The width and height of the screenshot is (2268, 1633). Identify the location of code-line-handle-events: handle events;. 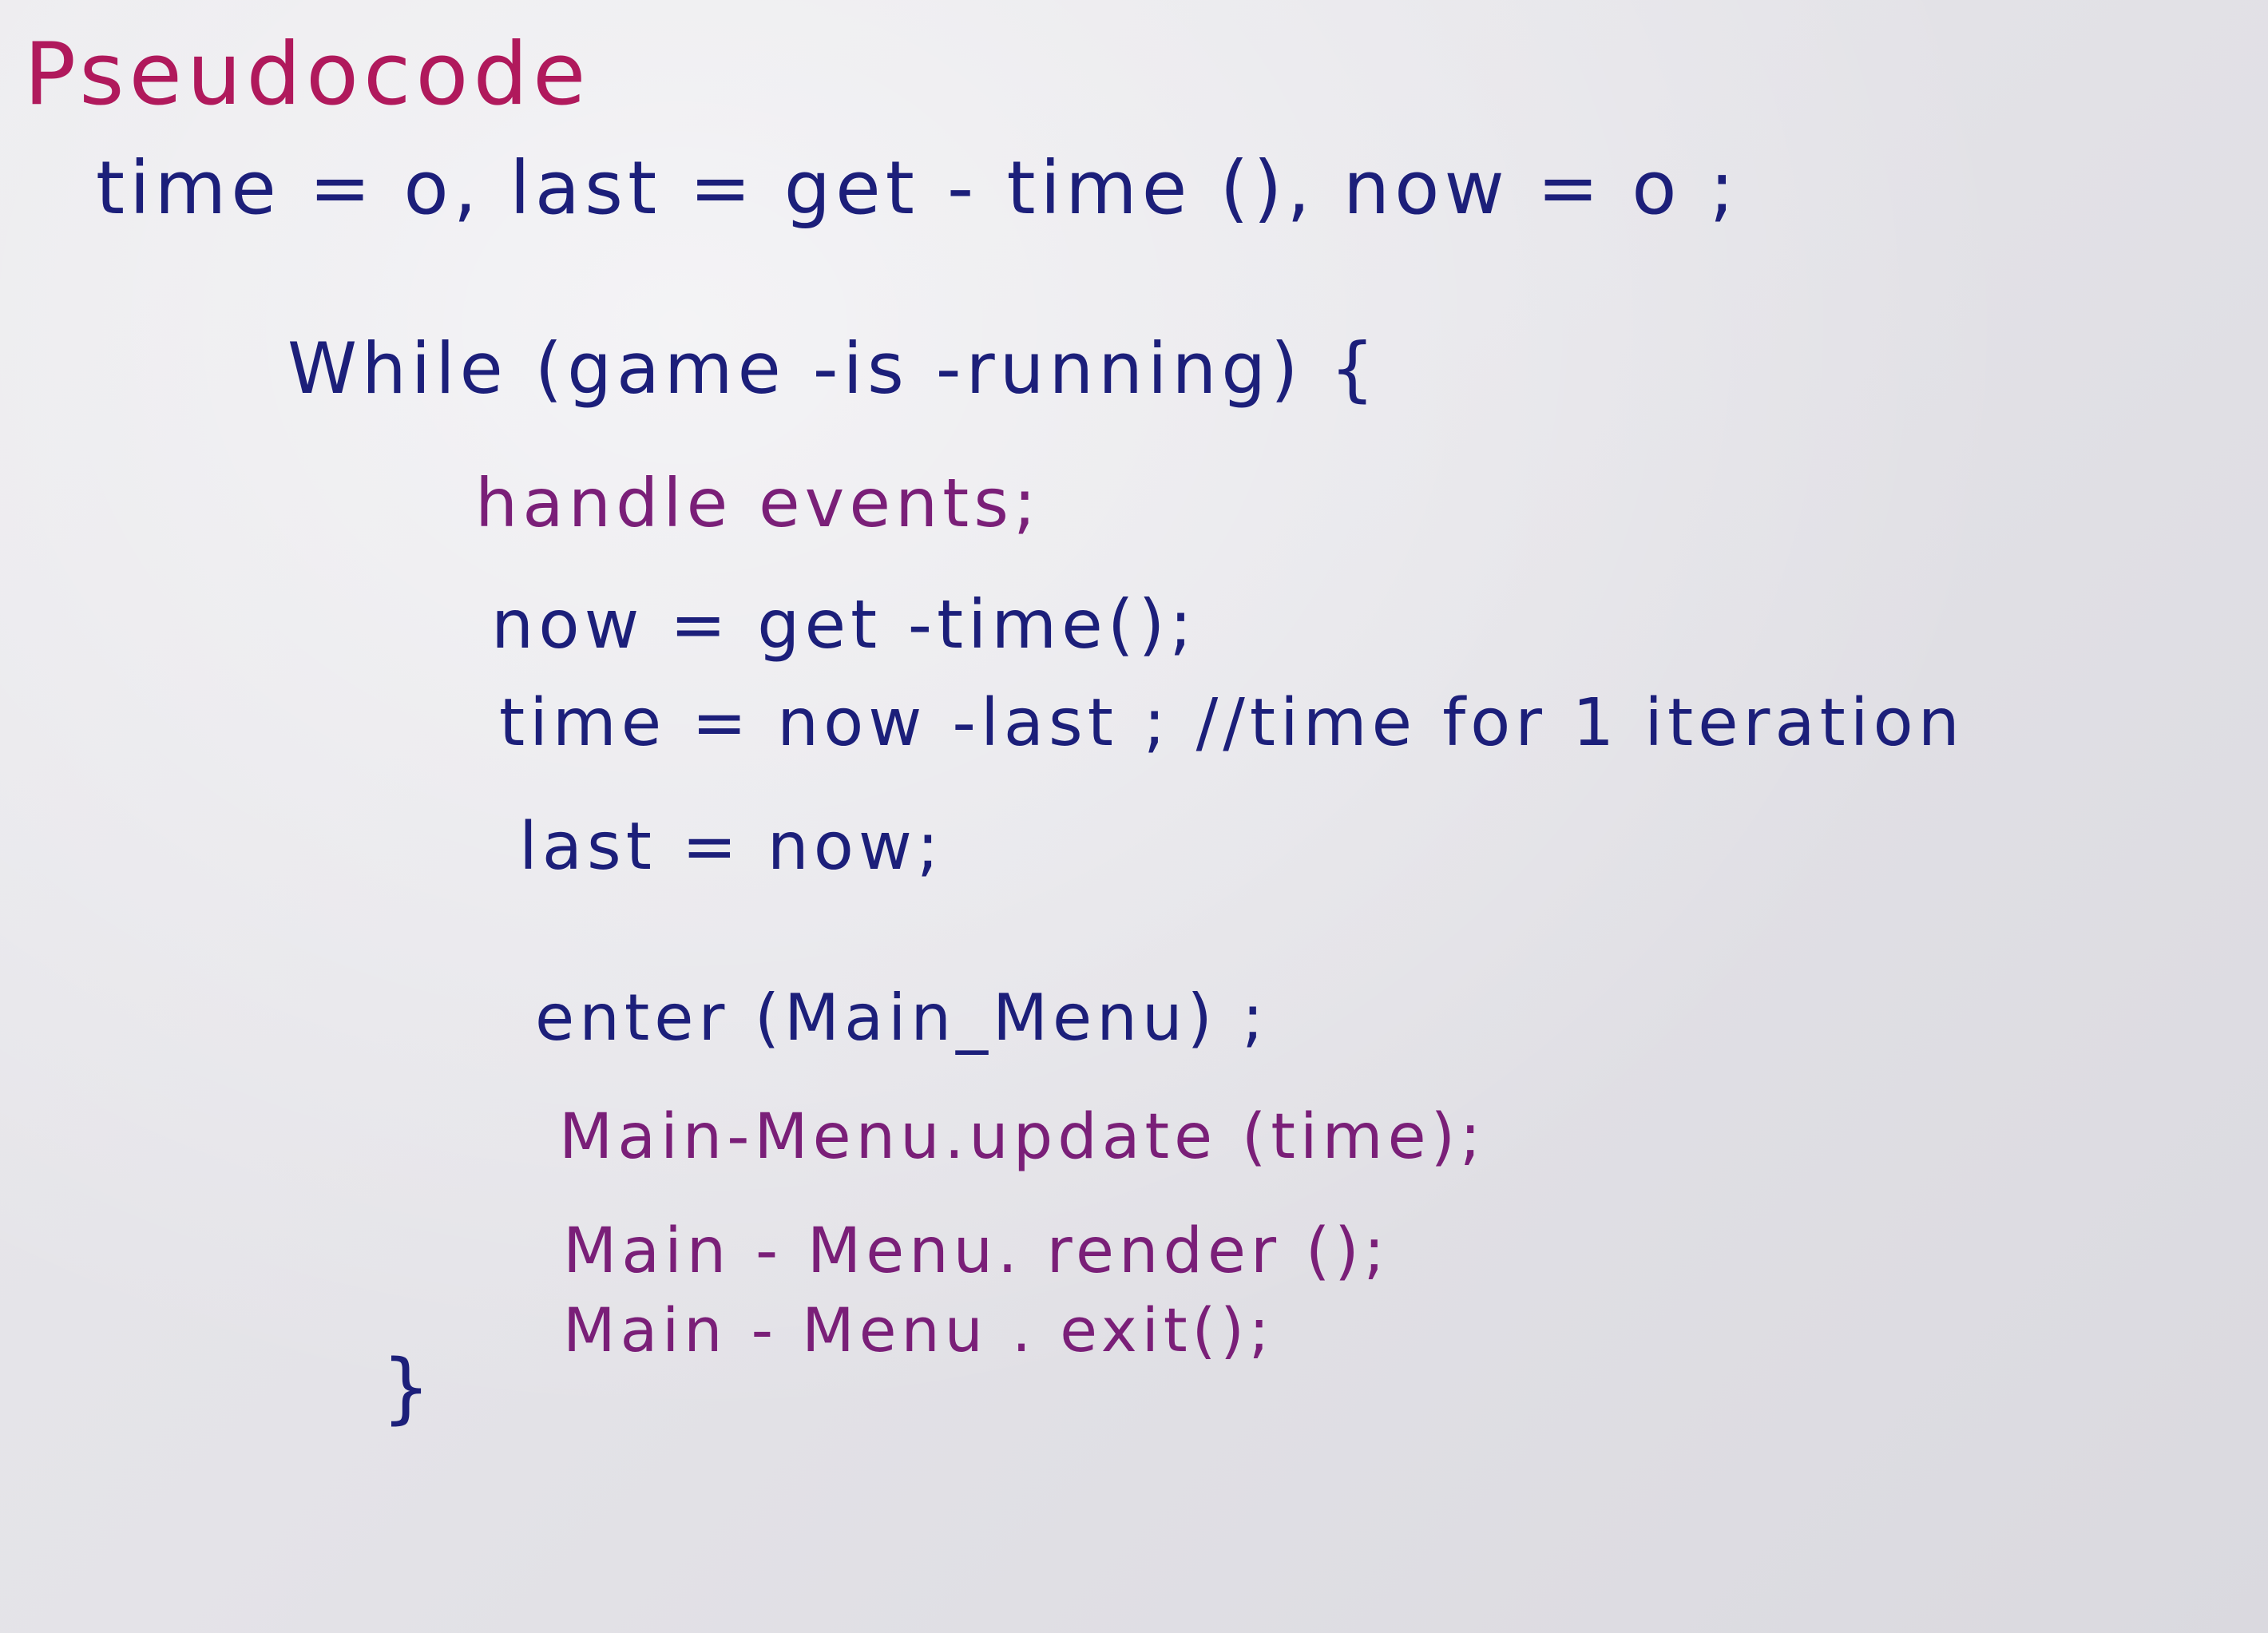
(758, 503).